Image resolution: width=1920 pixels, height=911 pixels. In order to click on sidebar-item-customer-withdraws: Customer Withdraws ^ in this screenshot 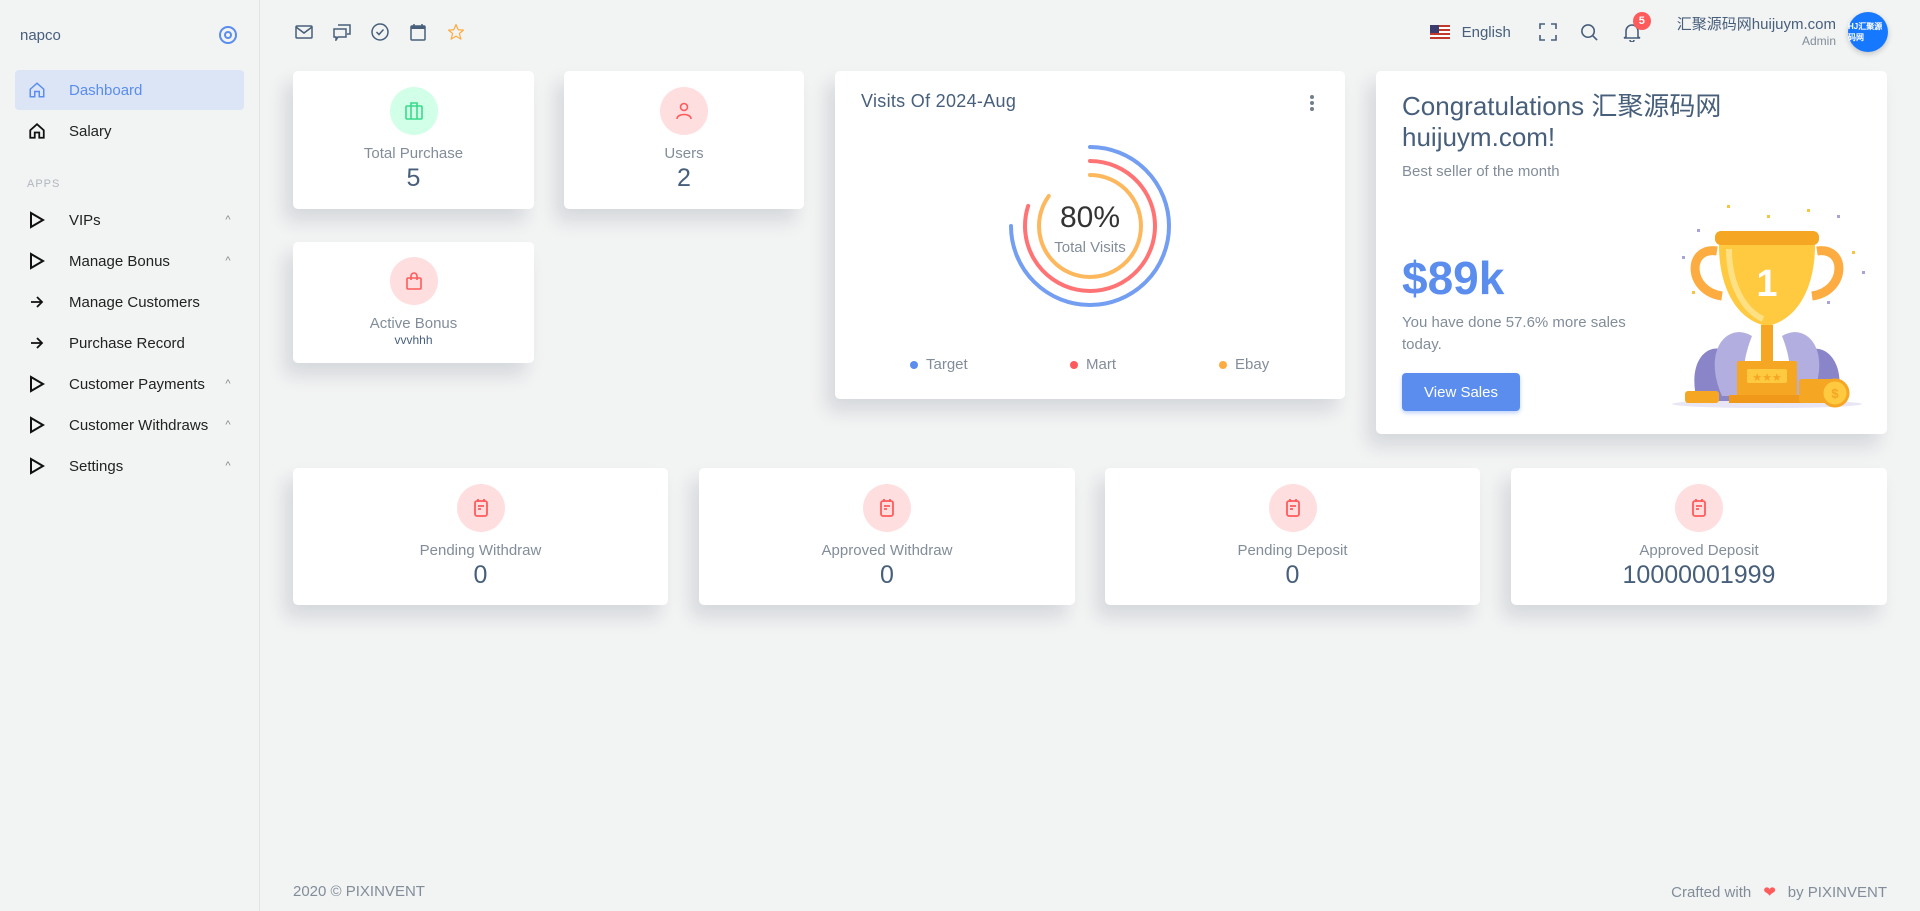, I will do `click(129, 425)`.